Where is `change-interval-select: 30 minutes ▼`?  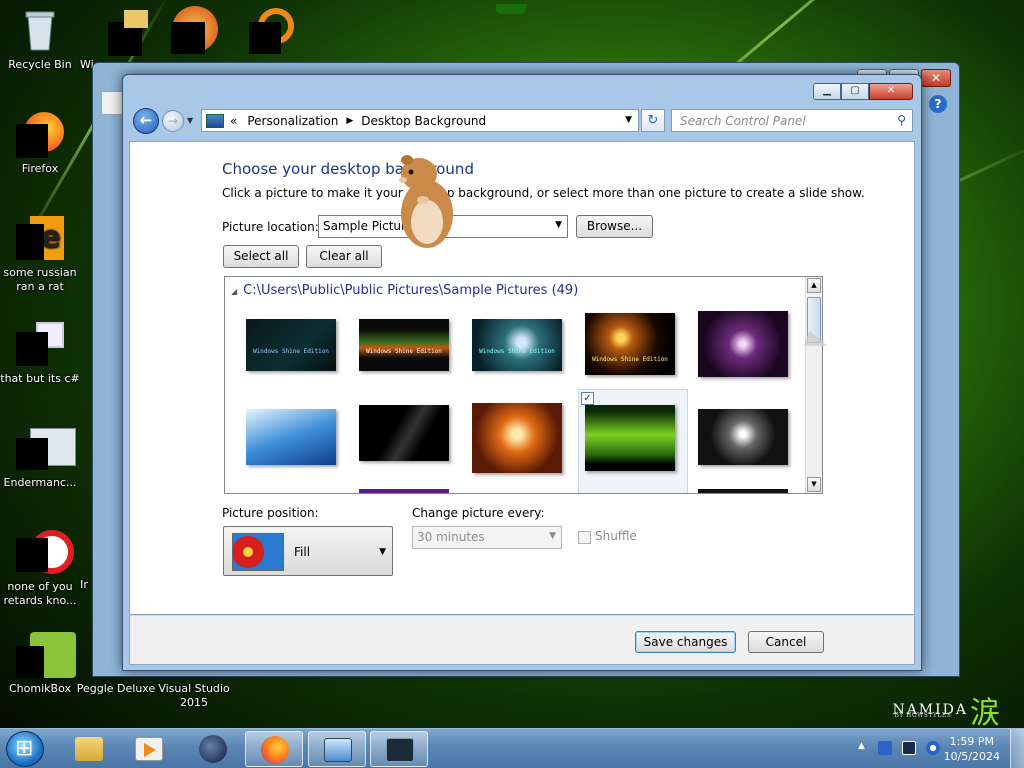
change-interval-select: 30 minutes ▼ is located at coordinates (487, 537).